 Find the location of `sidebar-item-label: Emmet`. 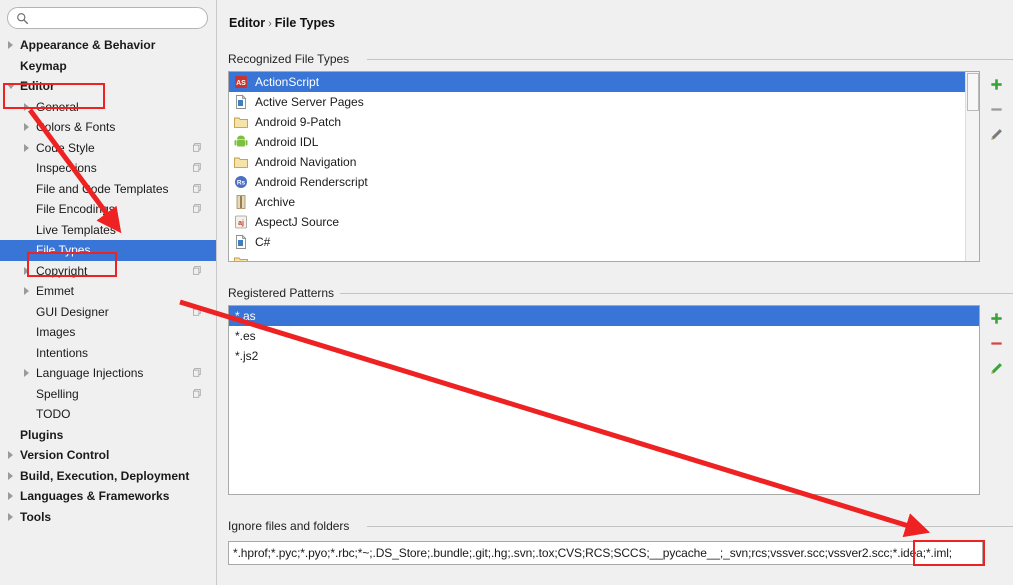

sidebar-item-label: Emmet is located at coordinates (55, 291).